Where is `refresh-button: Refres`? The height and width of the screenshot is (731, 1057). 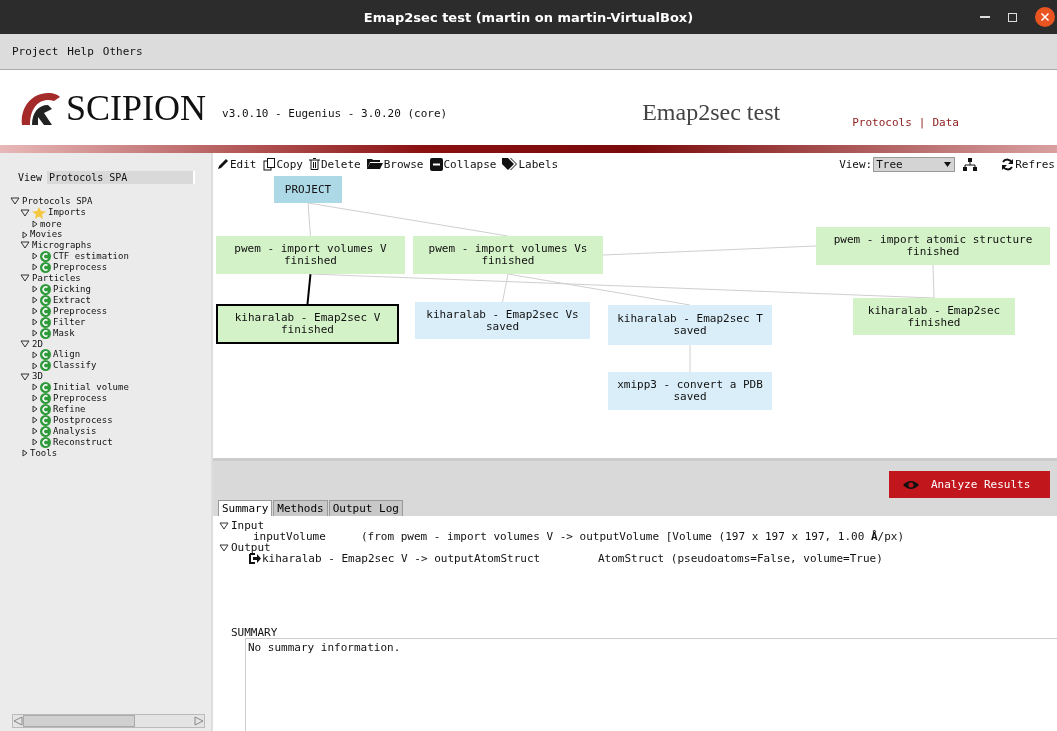 refresh-button: Refres is located at coordinates (1028, 164).